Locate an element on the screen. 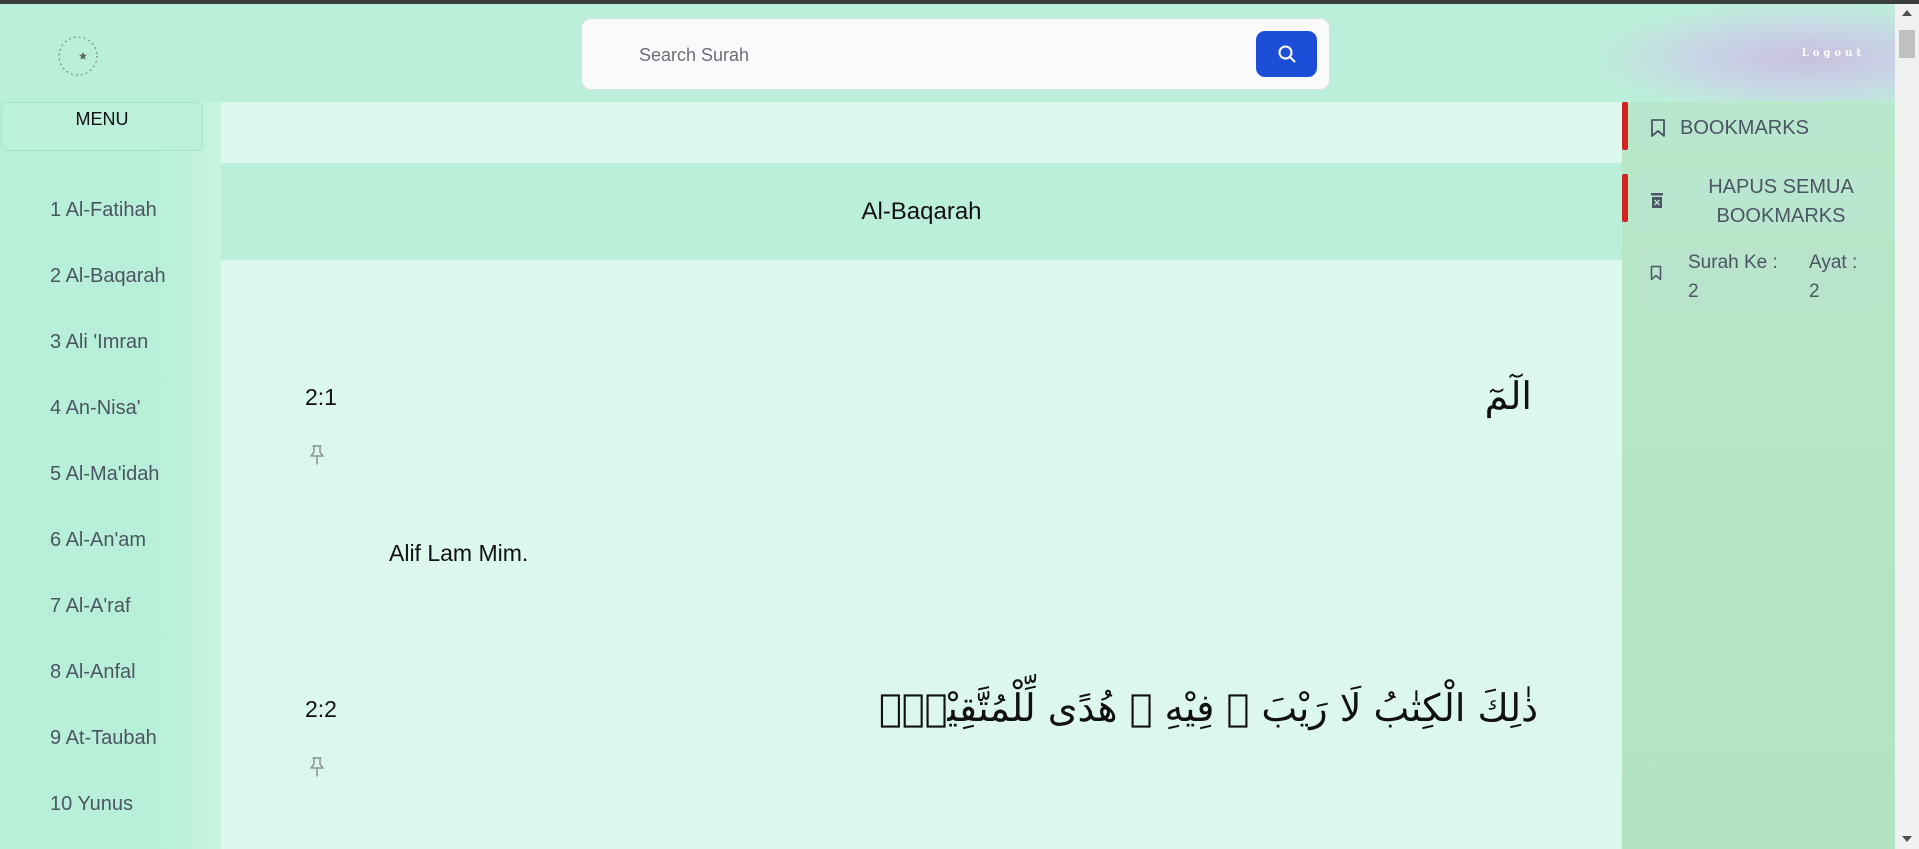  logout-button: Logout is located at coordinates (1833, 53).